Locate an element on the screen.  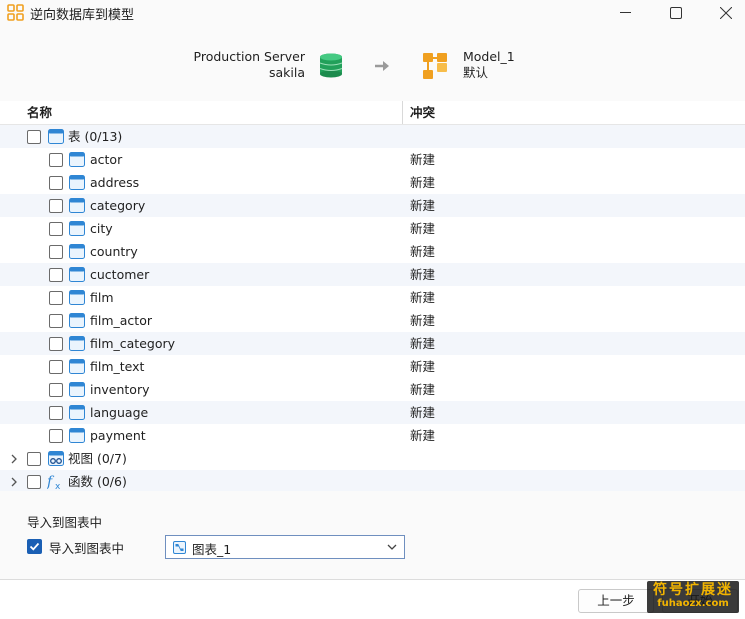
maximize-button is located at coordinates (676, 12).